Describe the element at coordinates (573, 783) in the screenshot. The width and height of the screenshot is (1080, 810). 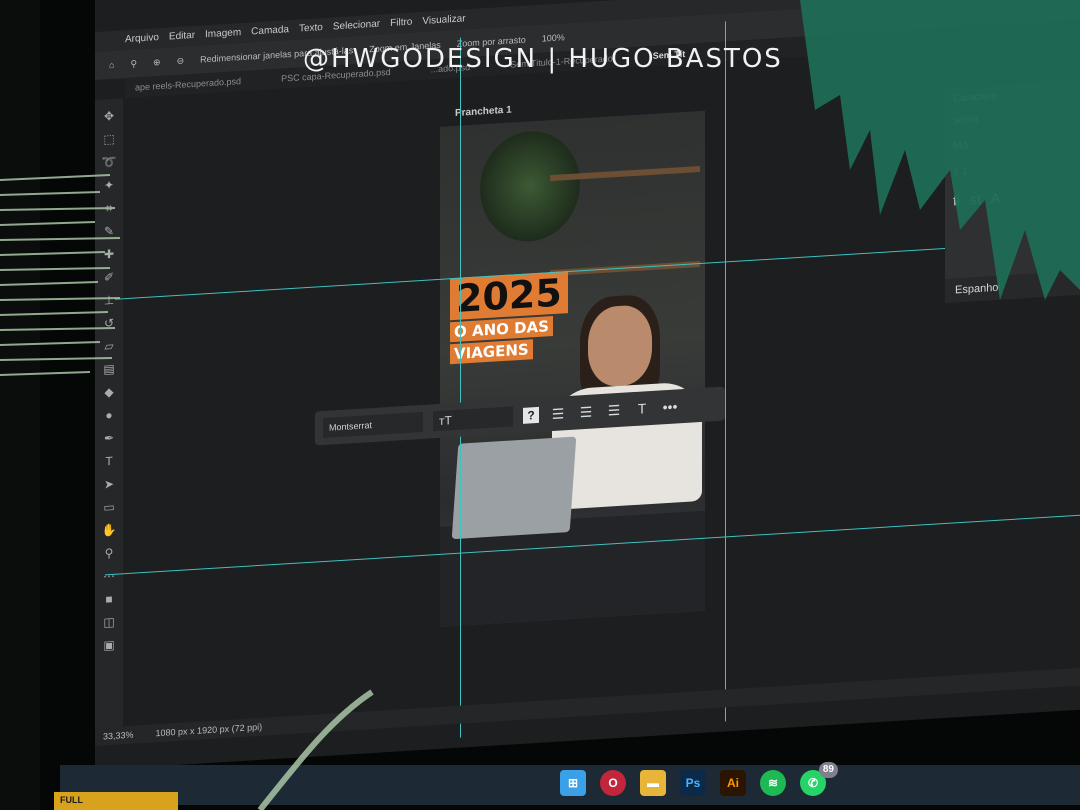
I see `windows-icon: ⊞` at that location.